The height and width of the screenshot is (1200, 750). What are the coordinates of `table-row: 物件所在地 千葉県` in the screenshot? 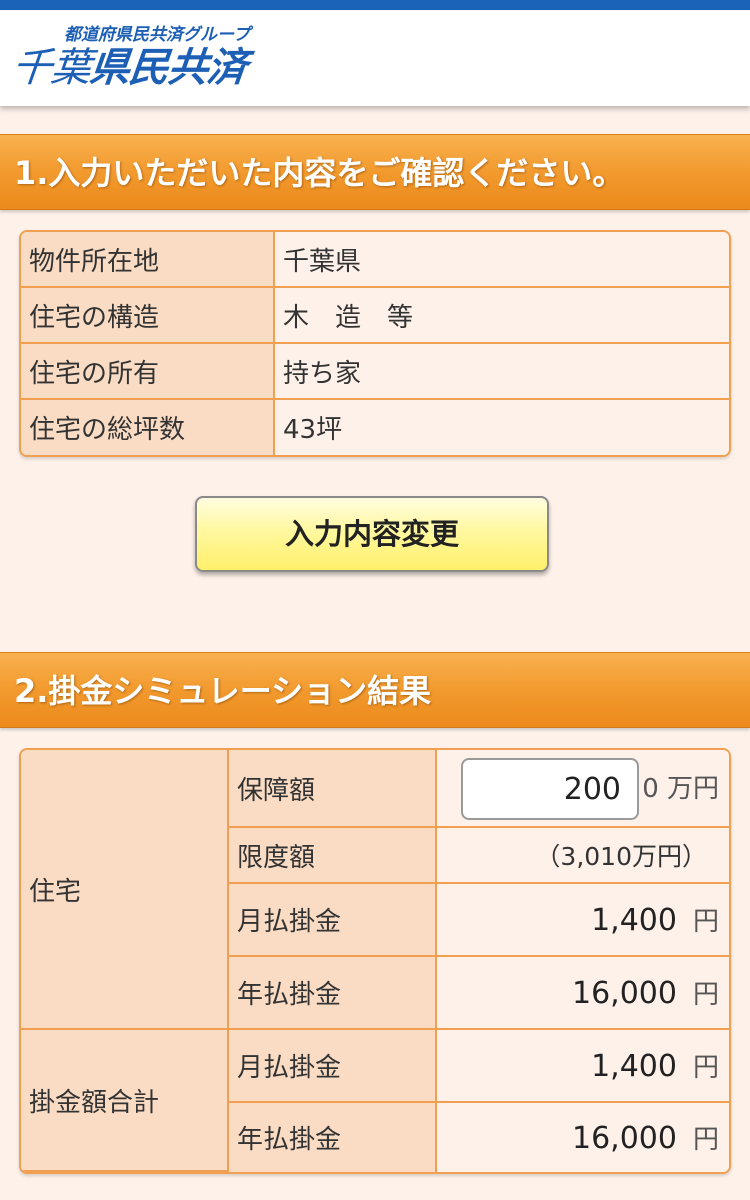 It's located at (375, 260).